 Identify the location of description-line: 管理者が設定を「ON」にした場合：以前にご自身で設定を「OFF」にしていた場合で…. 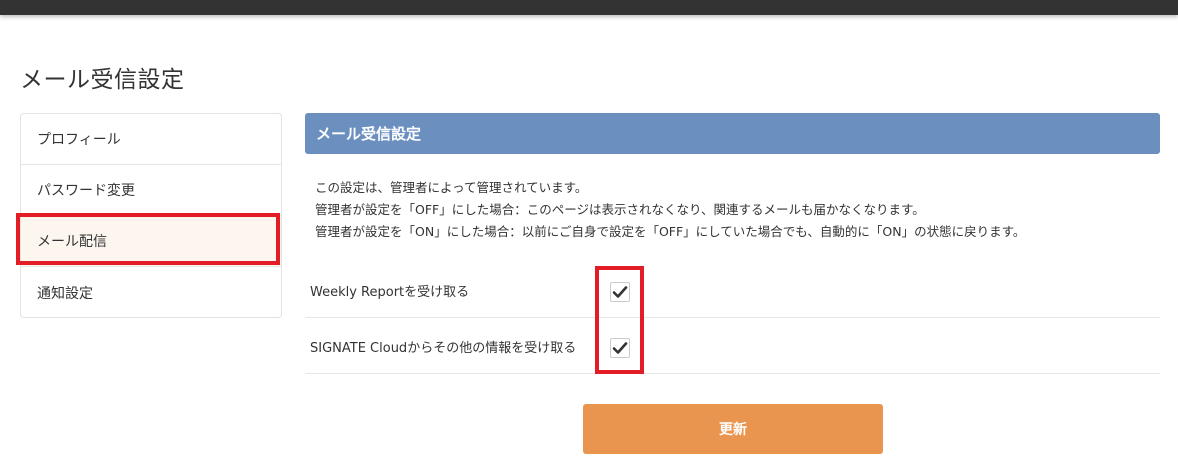
(670, 231).